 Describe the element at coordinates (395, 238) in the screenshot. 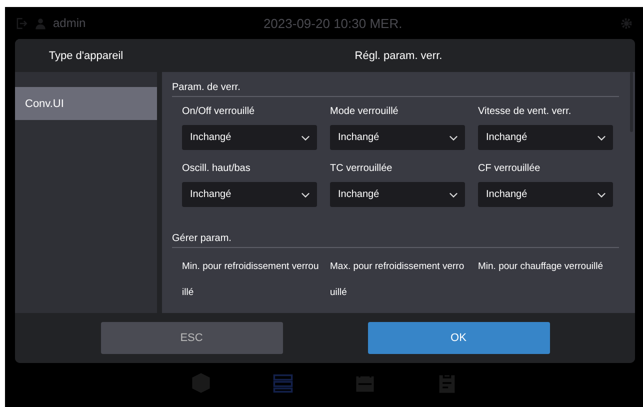

I see `section-title: Gérer param.` at that location.